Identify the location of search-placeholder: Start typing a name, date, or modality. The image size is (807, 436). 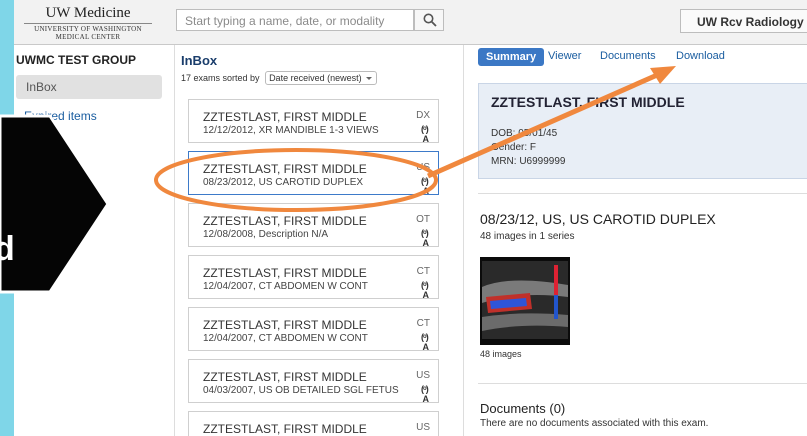
(285, 21).